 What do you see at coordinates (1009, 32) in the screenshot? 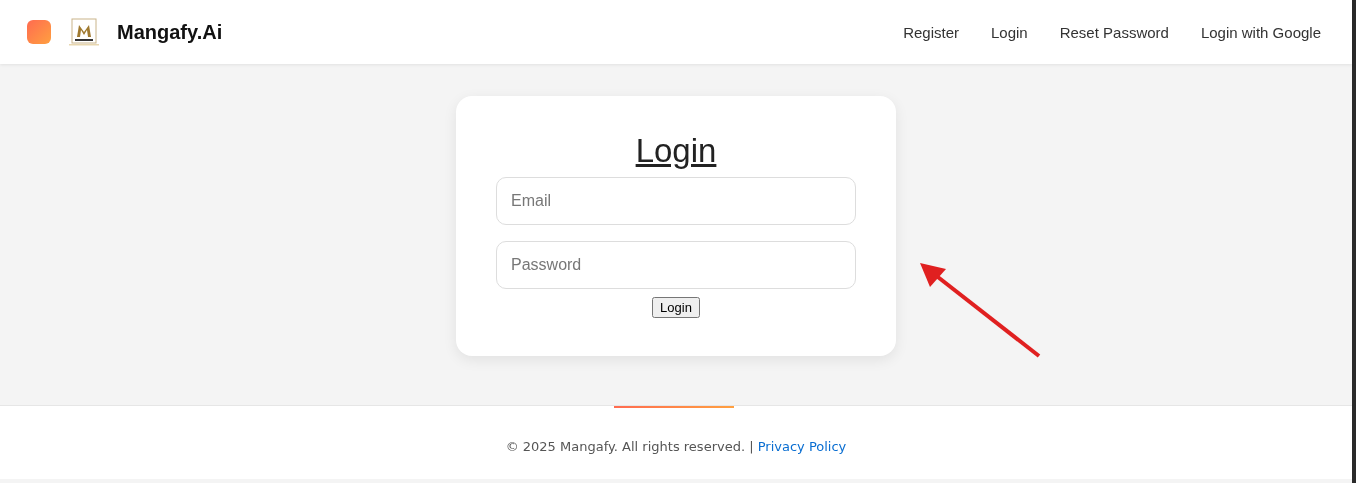
I see `nav-link: Login` at bounding box center [1009, 32].